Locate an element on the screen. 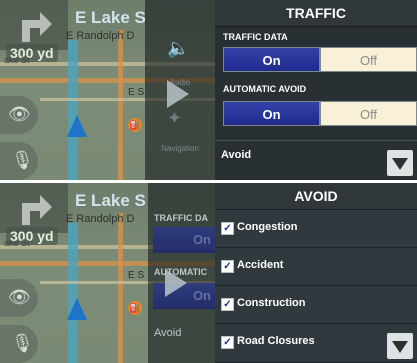 Image resolution: width=417 pixels, height=363 pixels. navigation-label: Navigation is located at coordinates (180, 148).